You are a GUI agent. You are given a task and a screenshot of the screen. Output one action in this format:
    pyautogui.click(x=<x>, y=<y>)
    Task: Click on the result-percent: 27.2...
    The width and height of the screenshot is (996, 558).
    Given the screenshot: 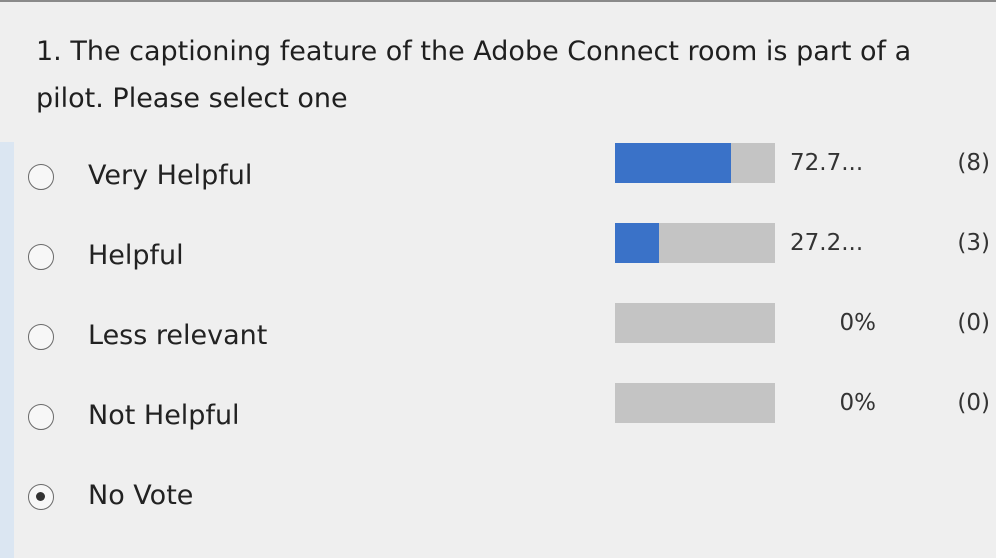 What is the action you would take?
    pyautogui.click(x=827, y=243)
    